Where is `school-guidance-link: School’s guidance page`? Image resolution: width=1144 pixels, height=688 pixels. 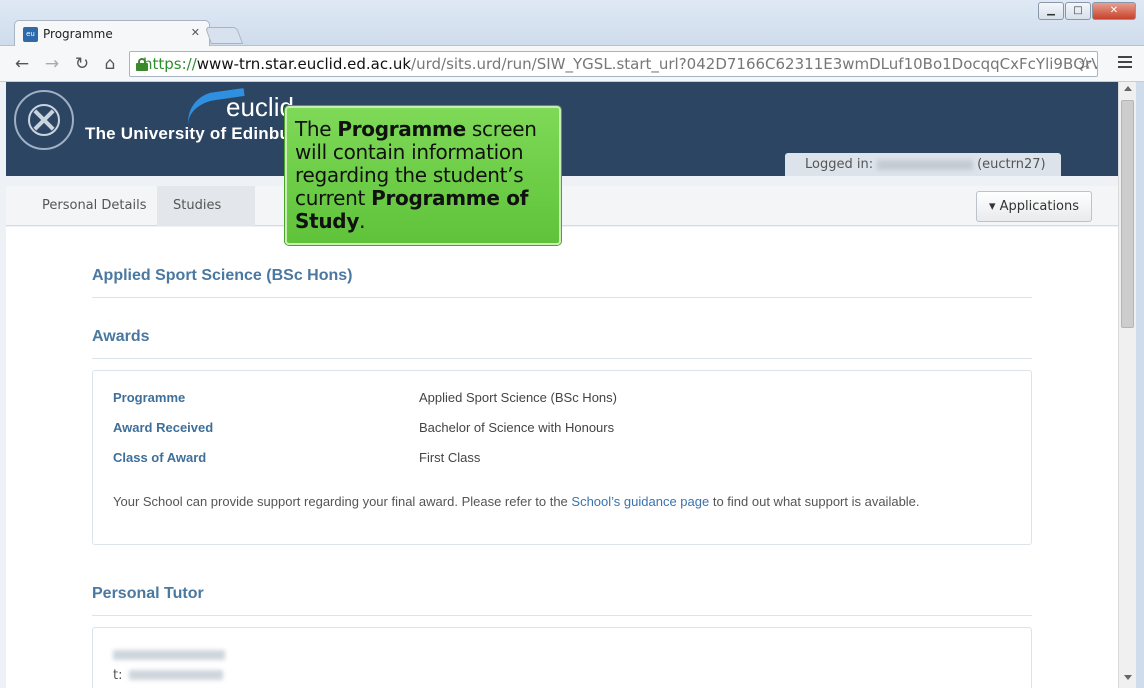
school-guidance-link: School’s guidance page is located at coordinates (640, 501).